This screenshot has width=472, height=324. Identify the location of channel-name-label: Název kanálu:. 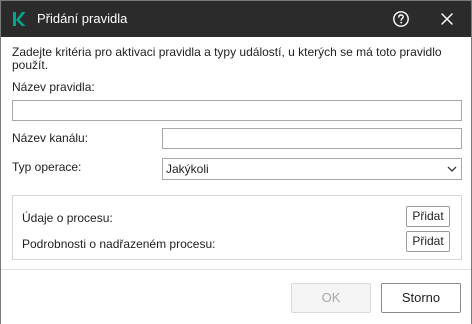
(50, 138).